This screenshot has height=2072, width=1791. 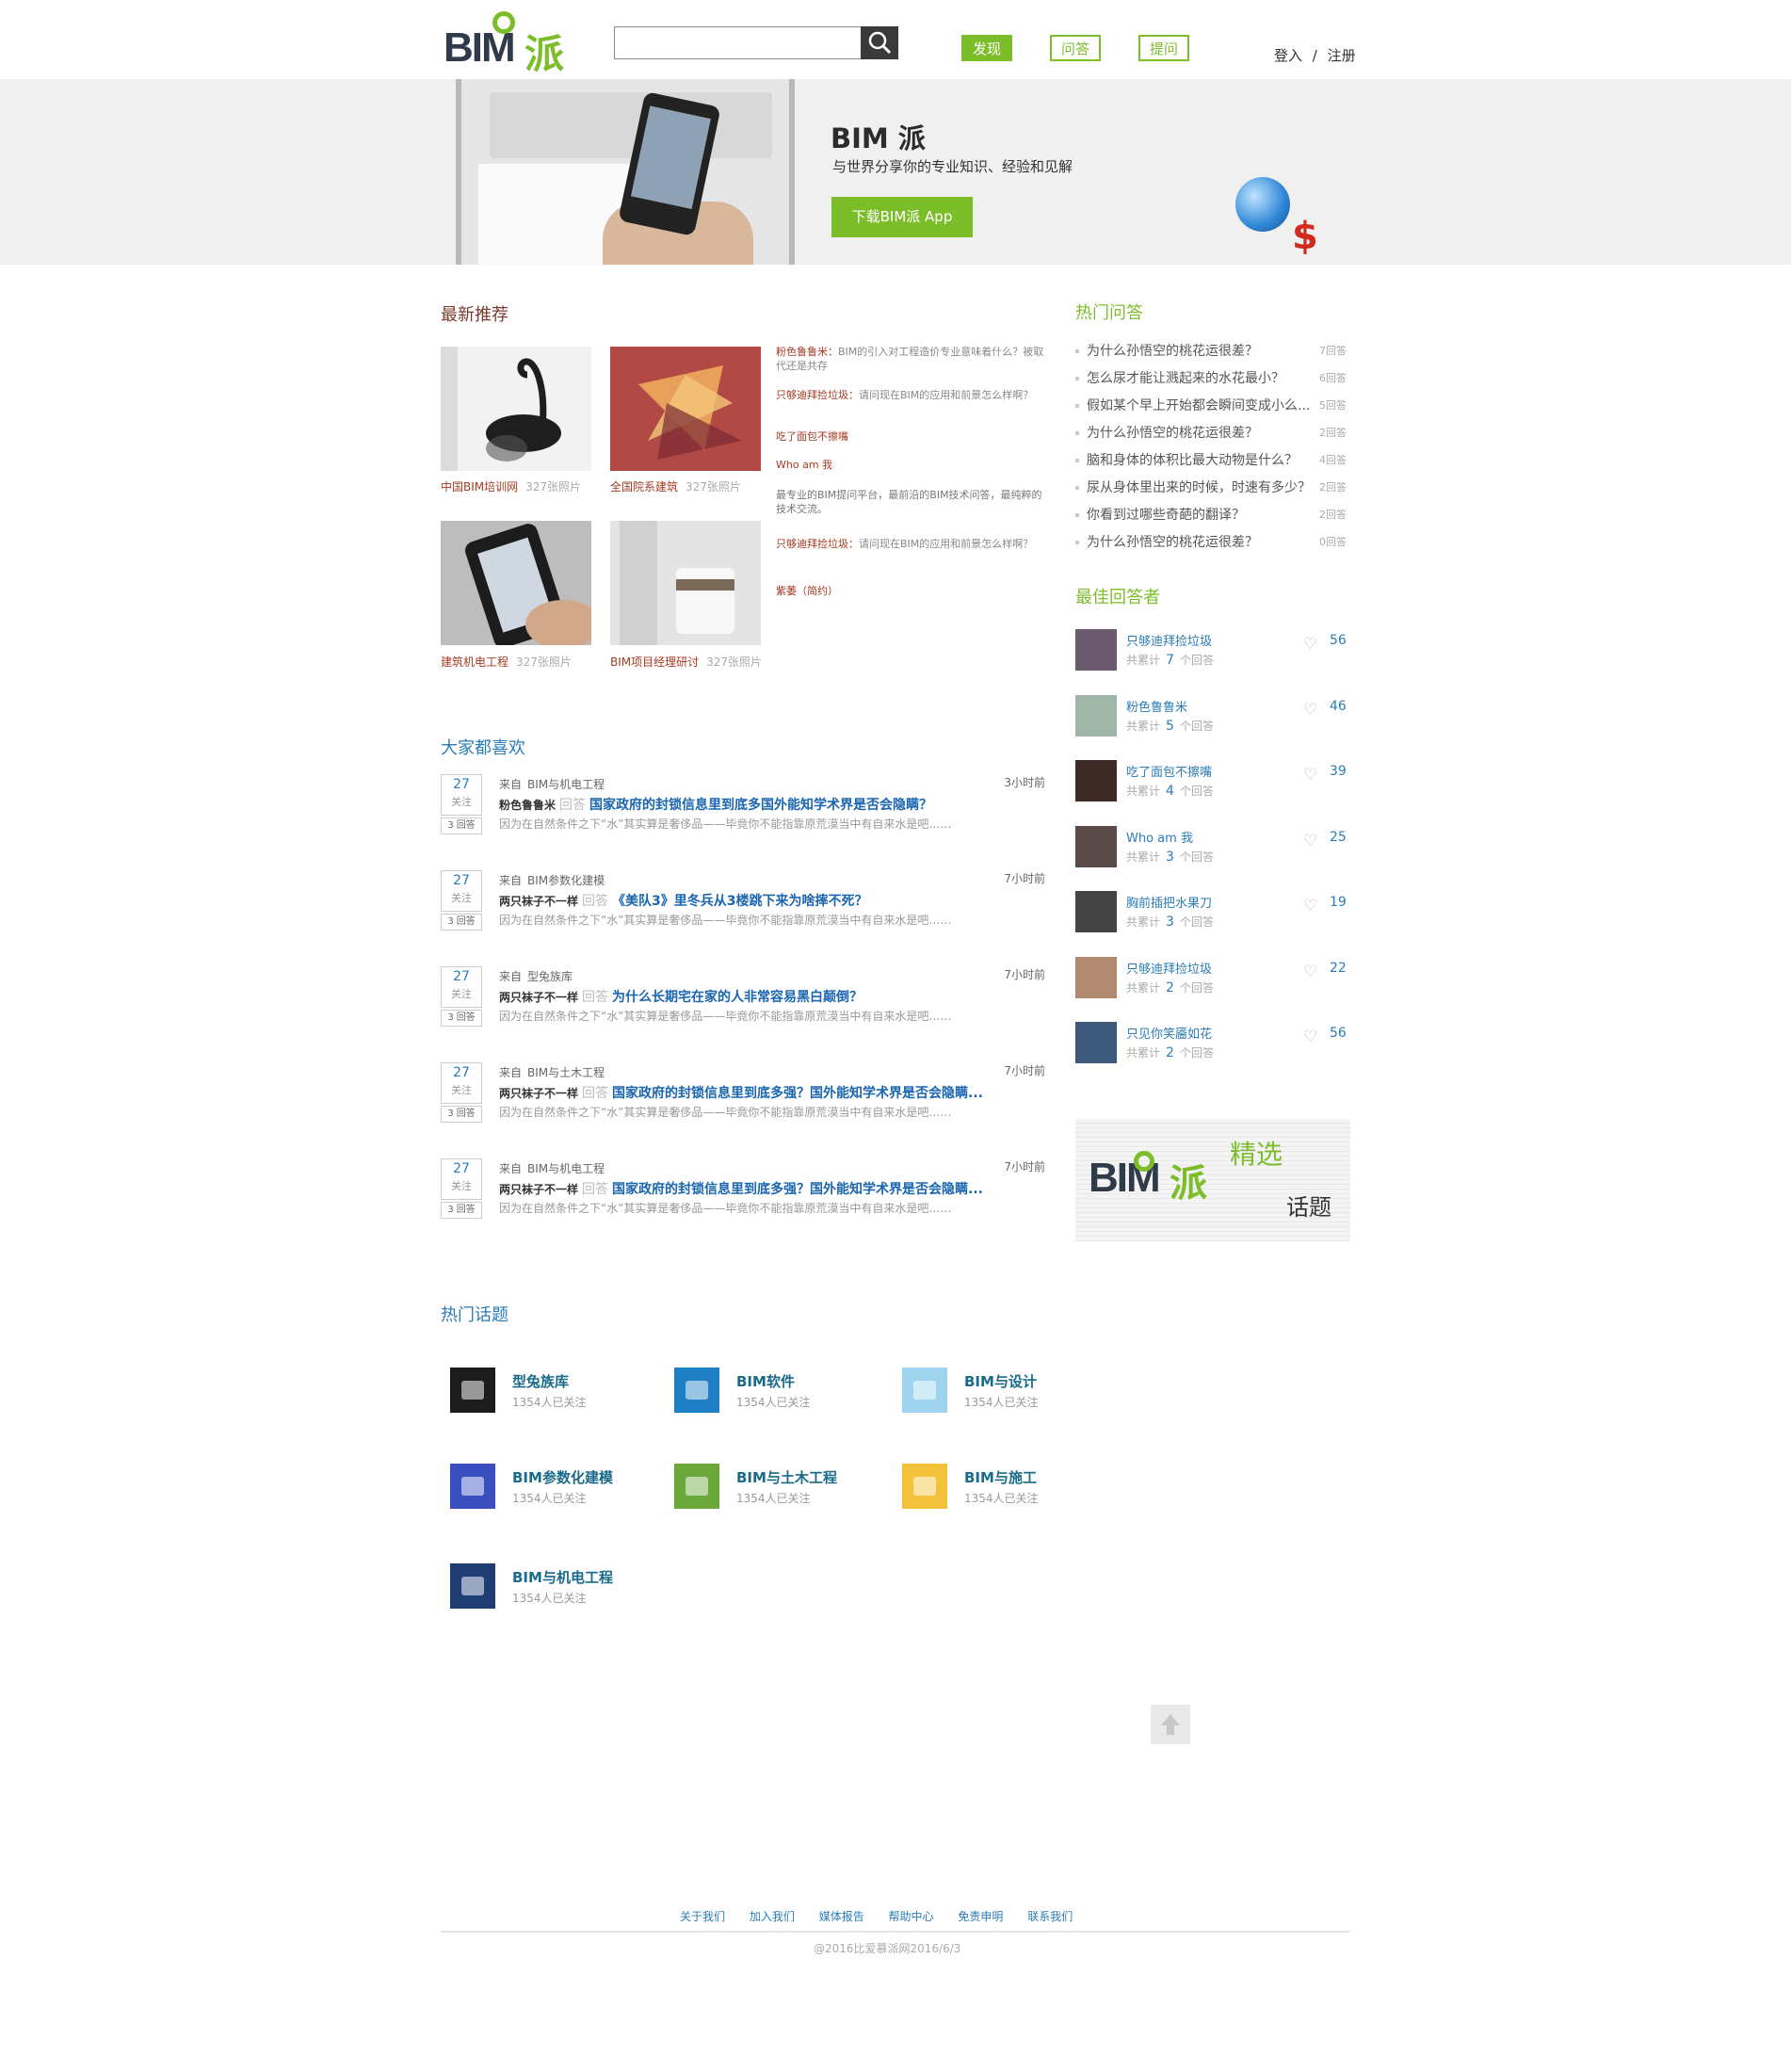 I want to click on download-app-button: 下载BIM派 App, so click(x=902, y=217).